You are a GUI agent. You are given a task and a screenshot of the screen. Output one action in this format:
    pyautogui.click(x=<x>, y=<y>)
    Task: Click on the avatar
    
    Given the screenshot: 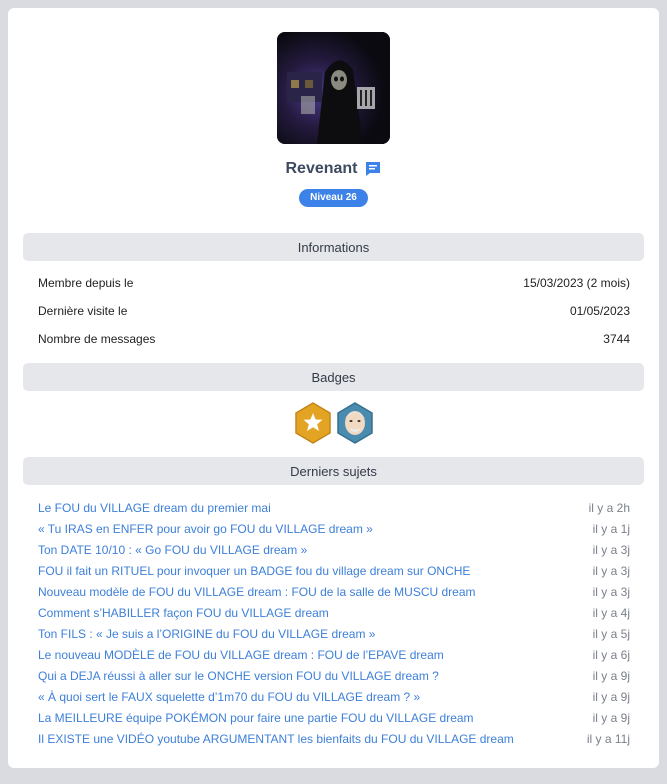 What is the action you would take?
    pyautogui.click(x=333, y=88)
    